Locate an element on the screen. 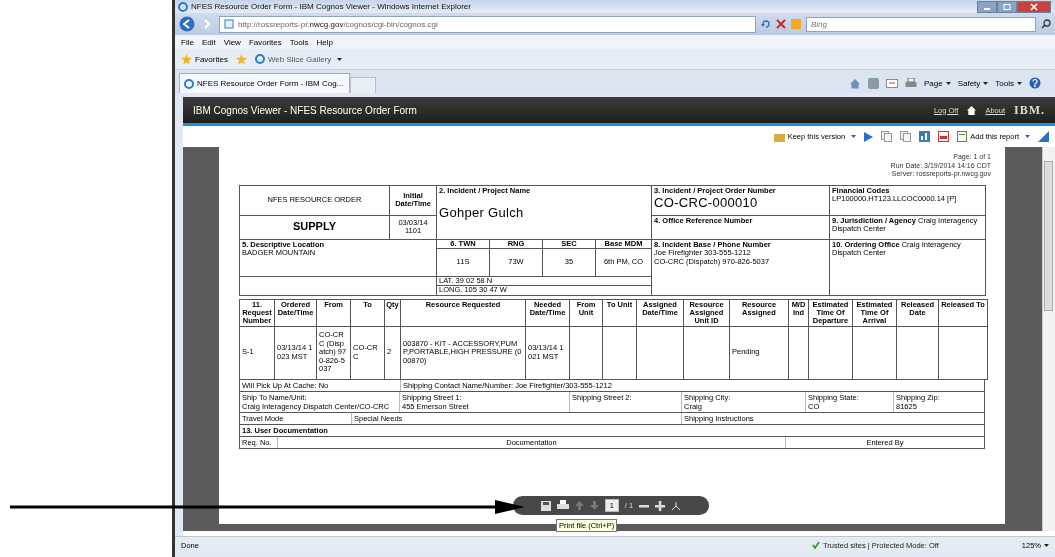 The width and height of the screenshot is (1055, 557). menu-item: Tools is located at coordinates (299, 42).